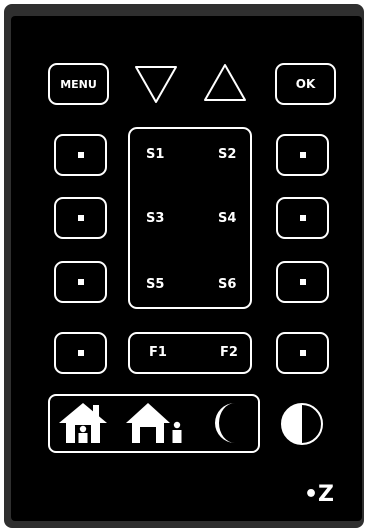 This screenshot has height=529, width=365. I want to click on brand-logo: •Z, so click(319, 495).